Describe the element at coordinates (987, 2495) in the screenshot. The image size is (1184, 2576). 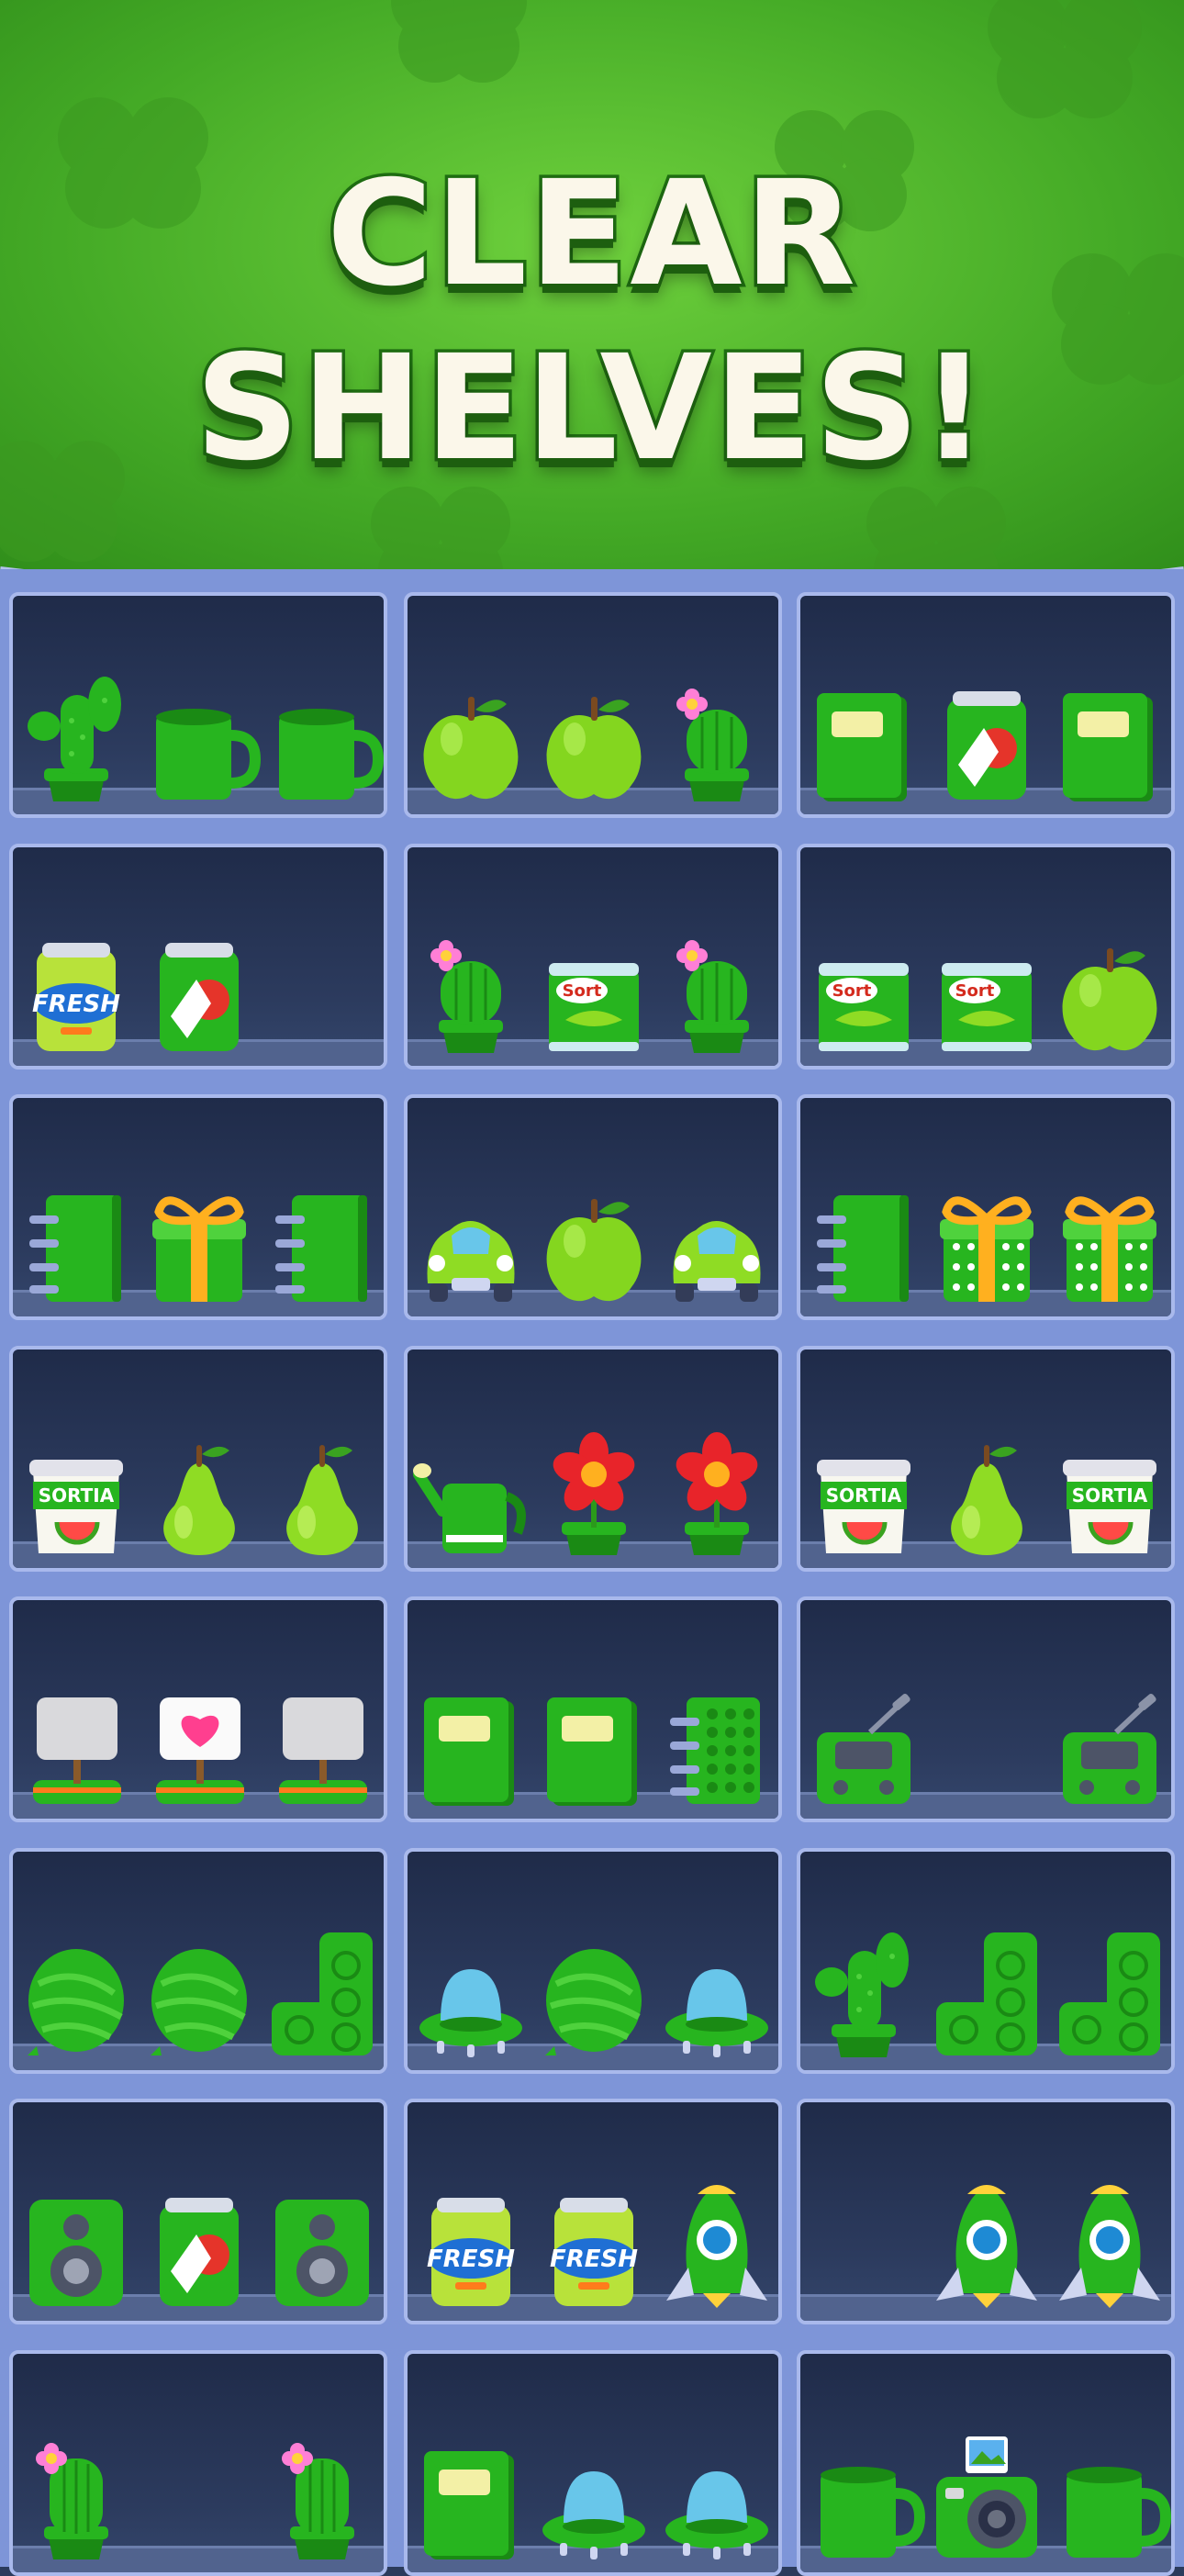
I see `camera-item` at that location.